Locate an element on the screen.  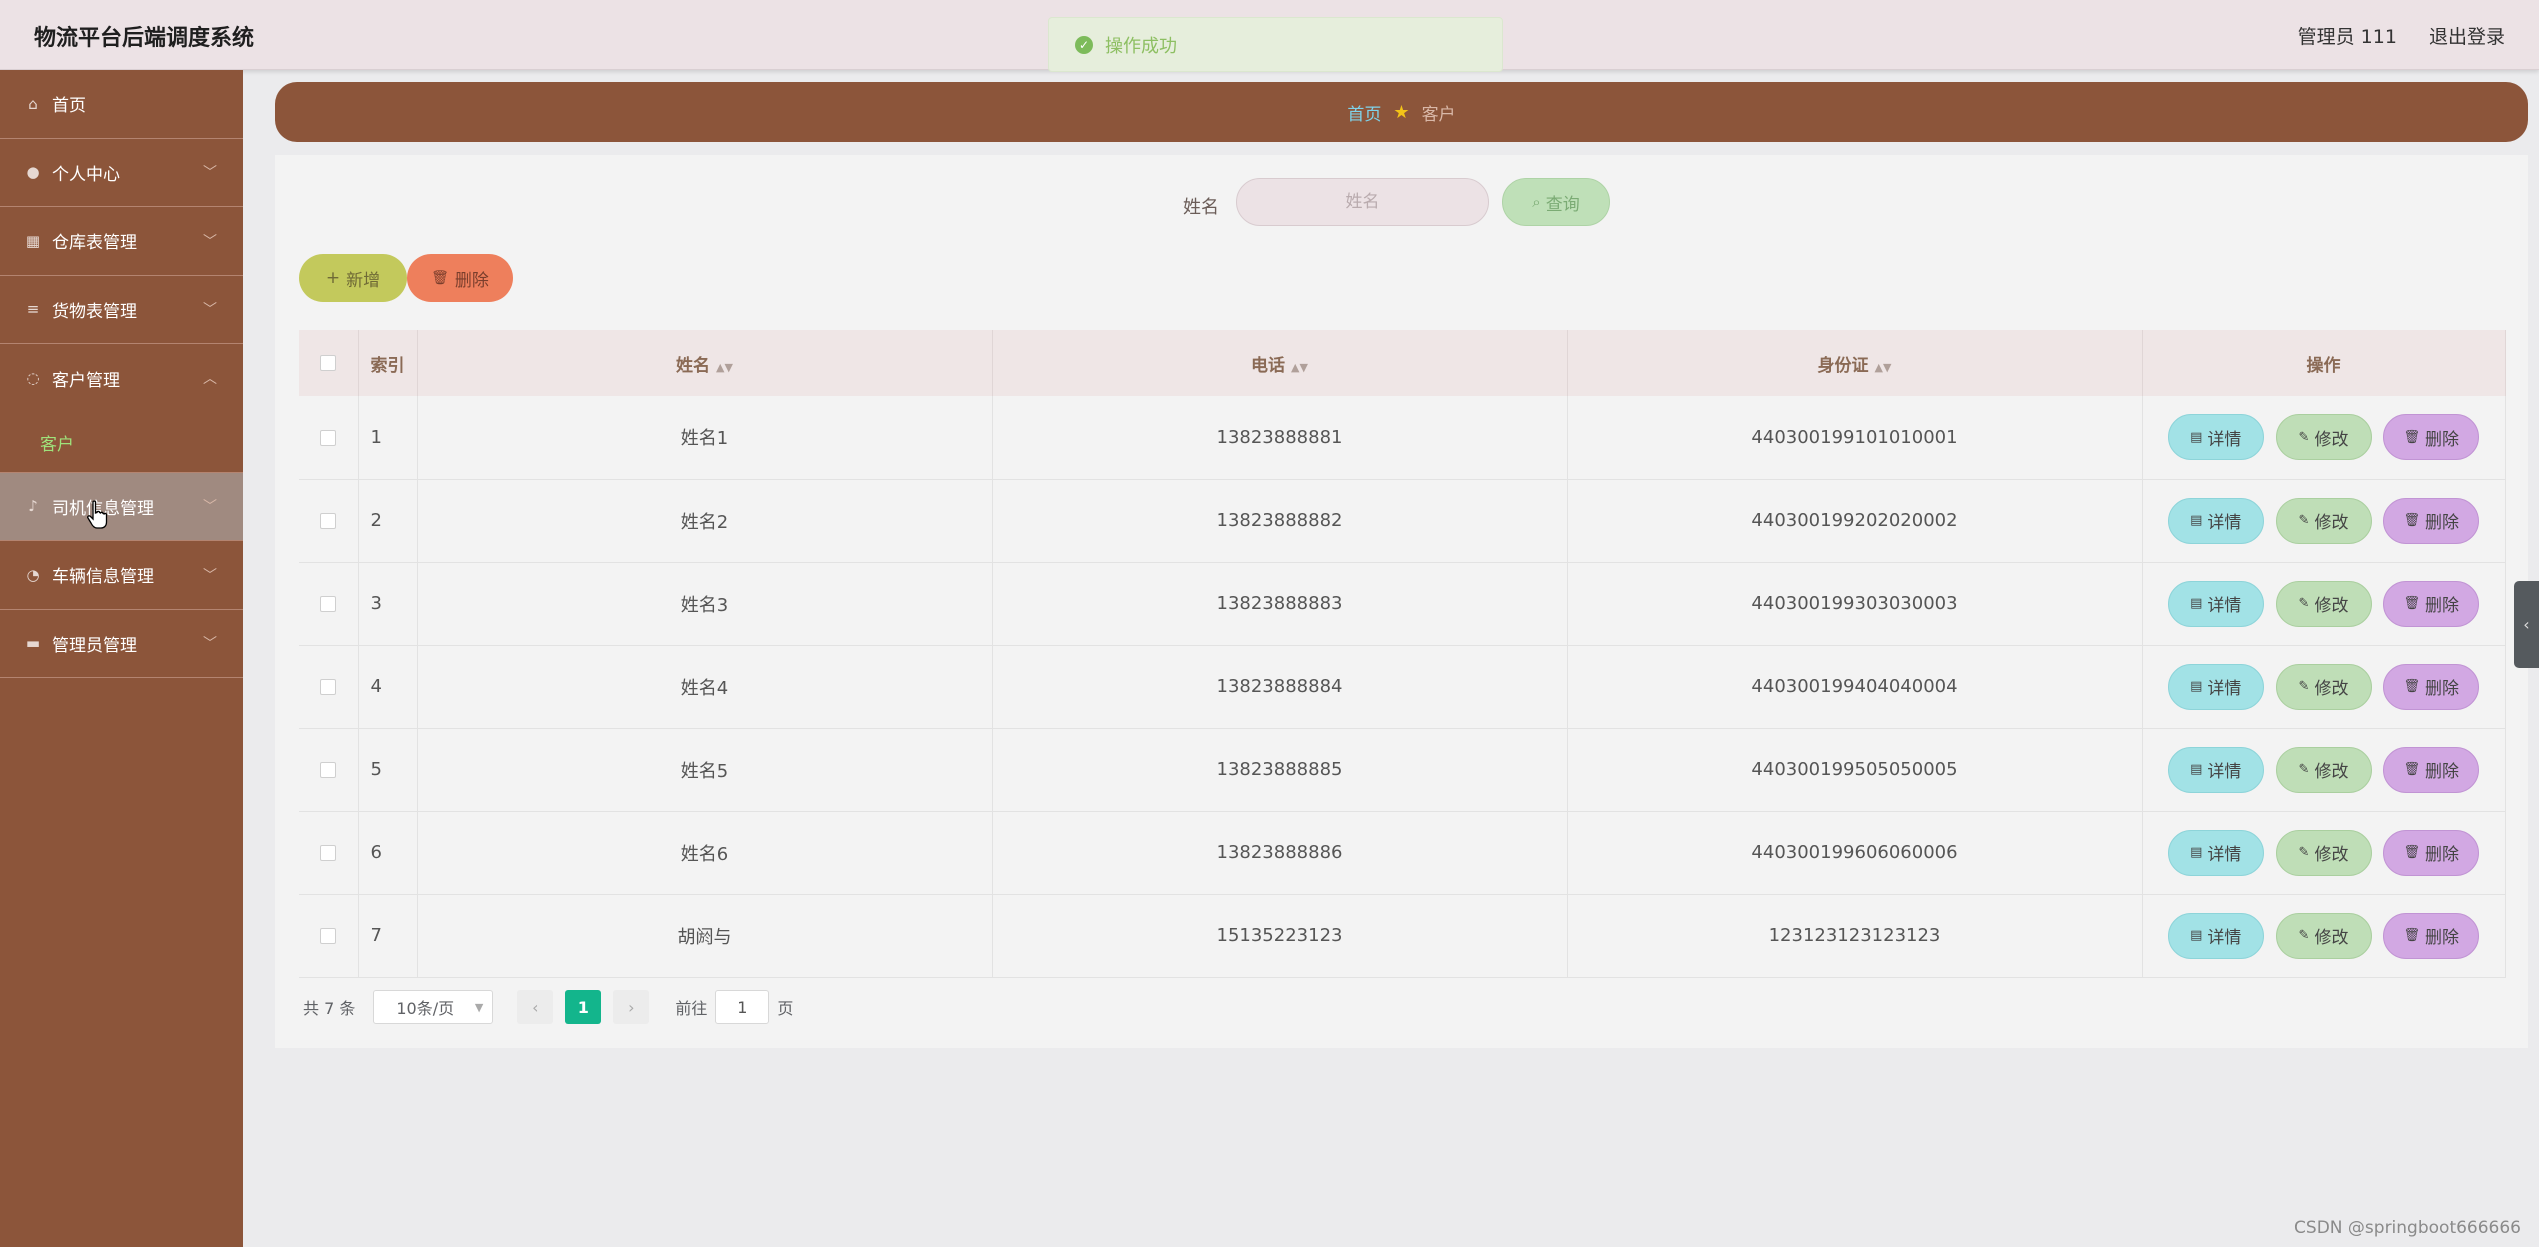
column-header-phone: 电话 ▲▼ is located at coordinates (1280, 363).